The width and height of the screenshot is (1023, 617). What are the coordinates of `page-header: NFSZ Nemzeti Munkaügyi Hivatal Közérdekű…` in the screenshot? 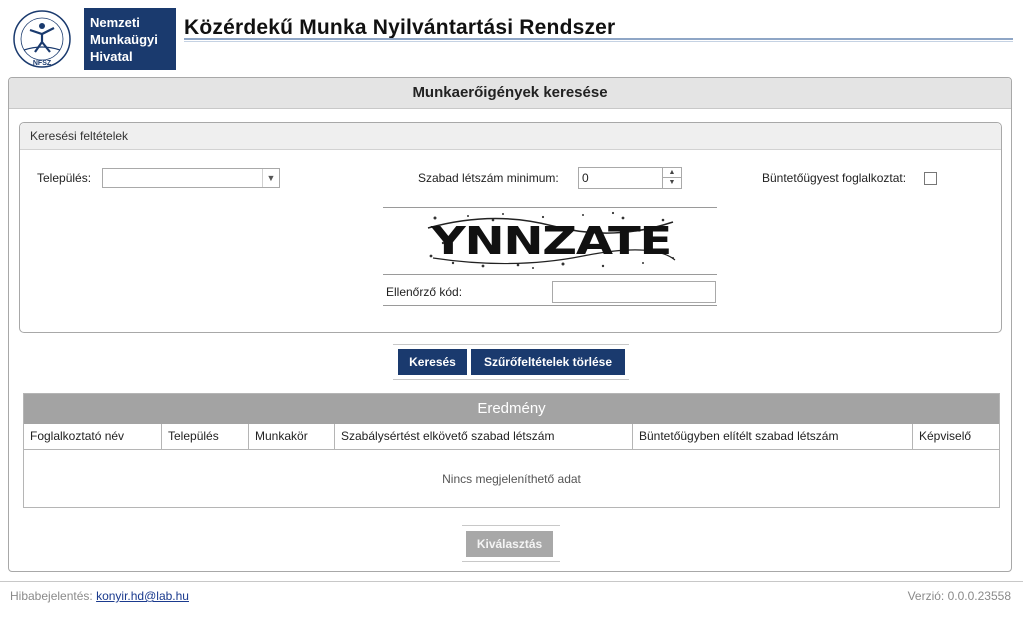 It's located at (511, 38).